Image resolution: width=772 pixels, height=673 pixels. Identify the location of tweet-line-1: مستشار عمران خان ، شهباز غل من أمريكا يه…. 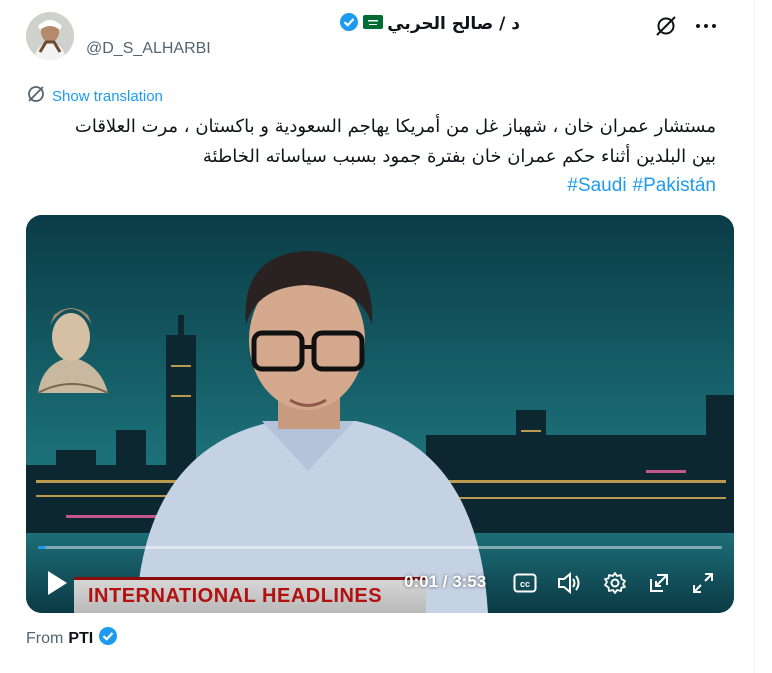
(395, 126).